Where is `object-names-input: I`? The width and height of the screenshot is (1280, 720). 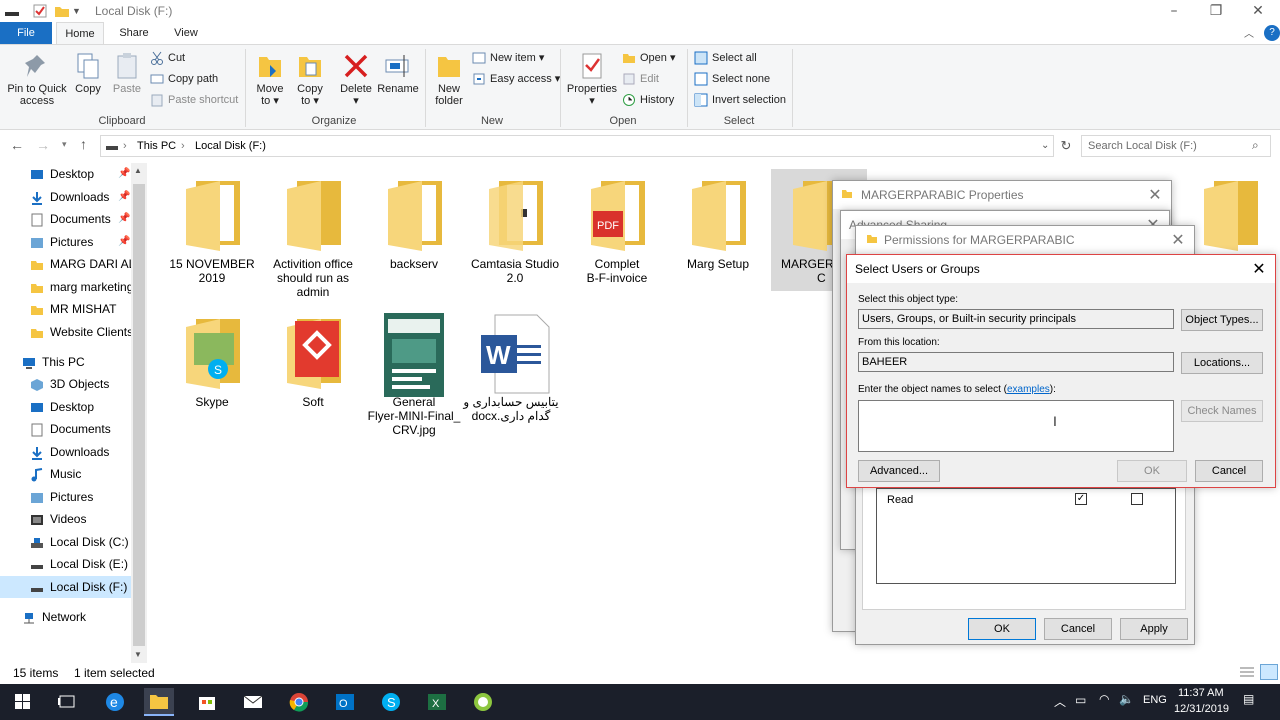 object-names-input: I is located at coordinates (1016, 426).